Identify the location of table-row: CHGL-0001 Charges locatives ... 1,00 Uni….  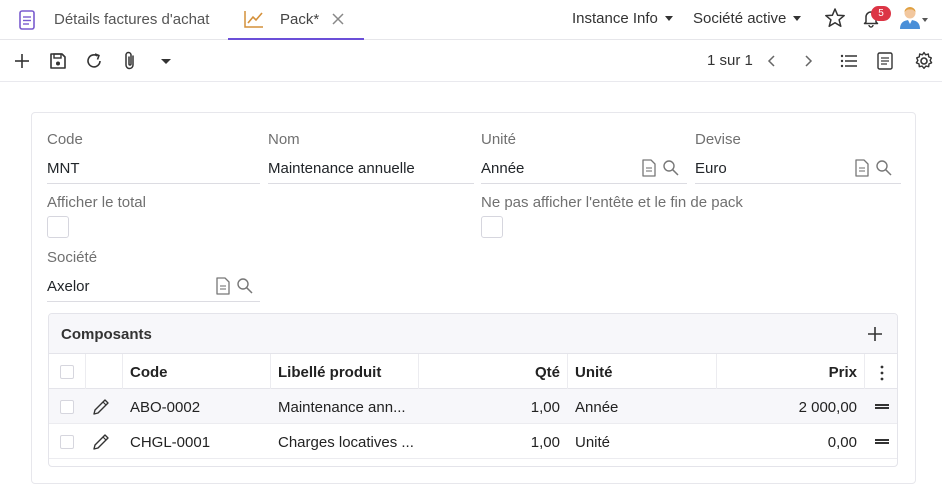
(473, 441).